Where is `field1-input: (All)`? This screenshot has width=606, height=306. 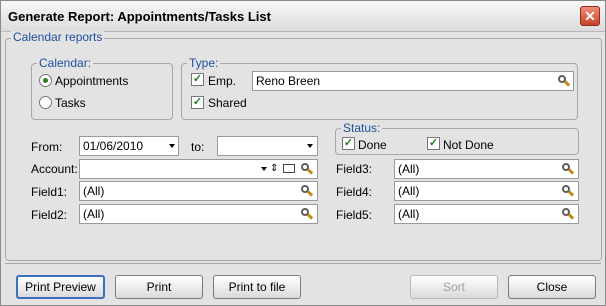 field1-input: (All) is located at coordinates (198, 191).